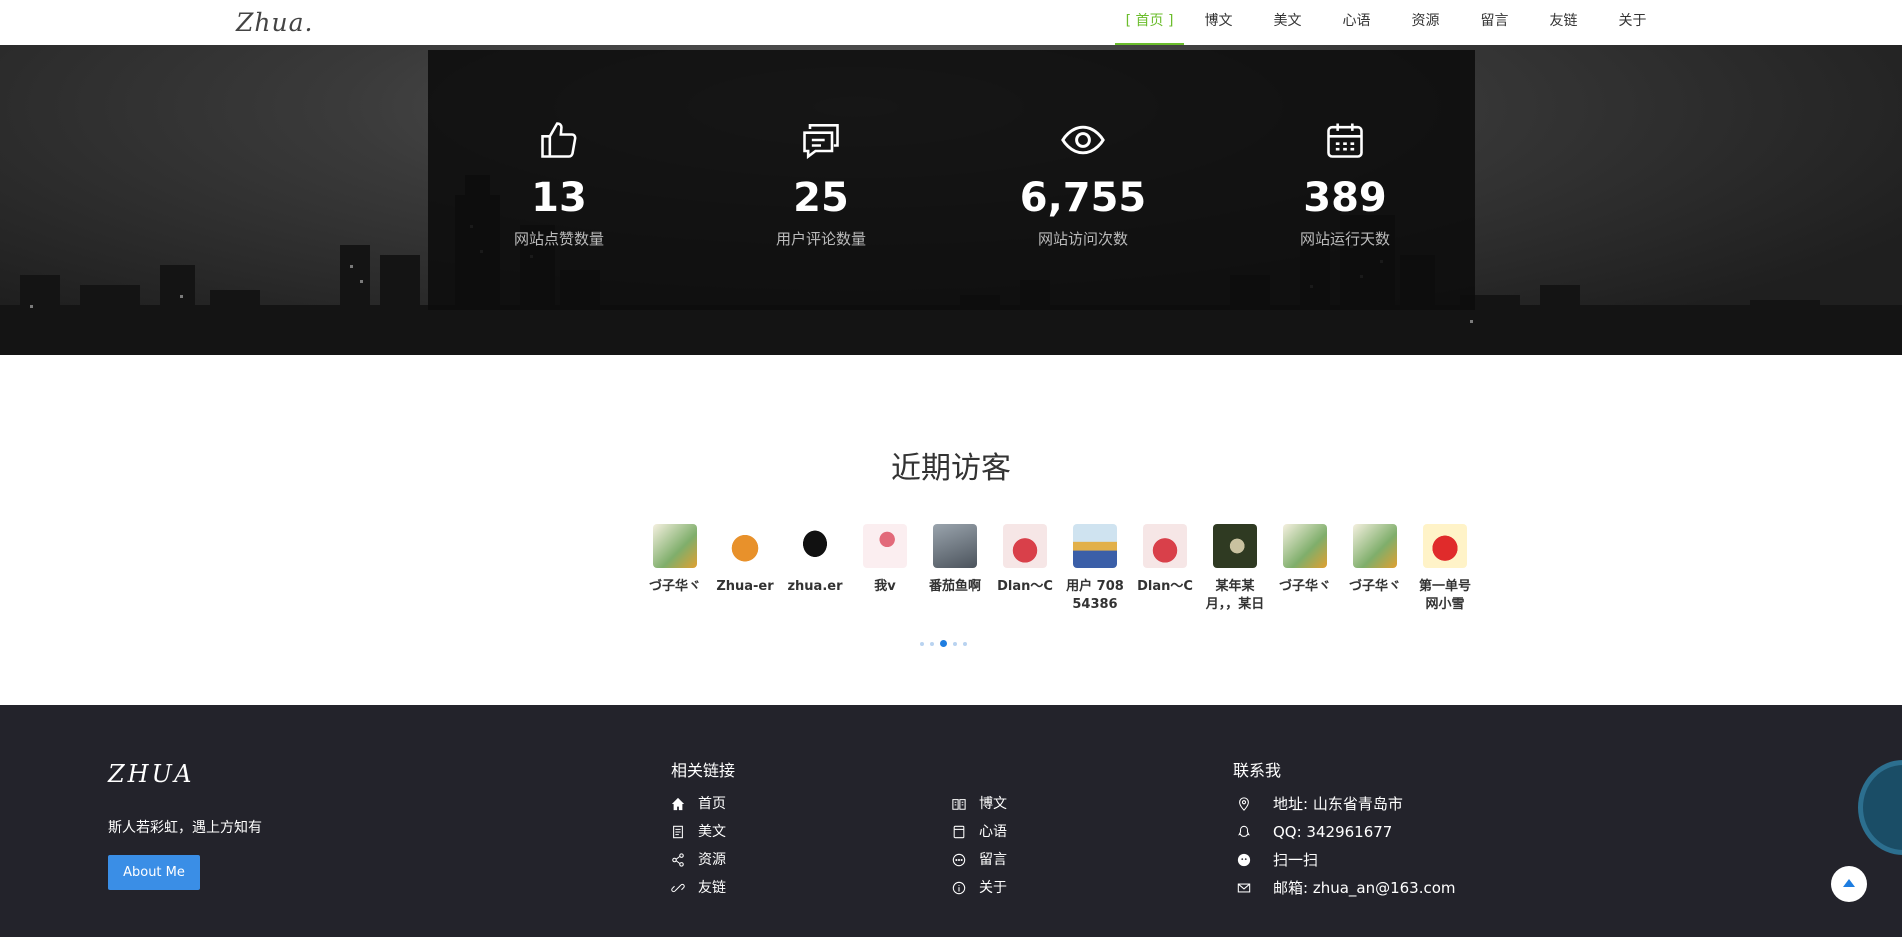 The width and height of the screenshot is (1902, 937). Describe the element at coordinates (1344, 239) in the screenshot. I see `stat-label: 网站运行天数` at that location.